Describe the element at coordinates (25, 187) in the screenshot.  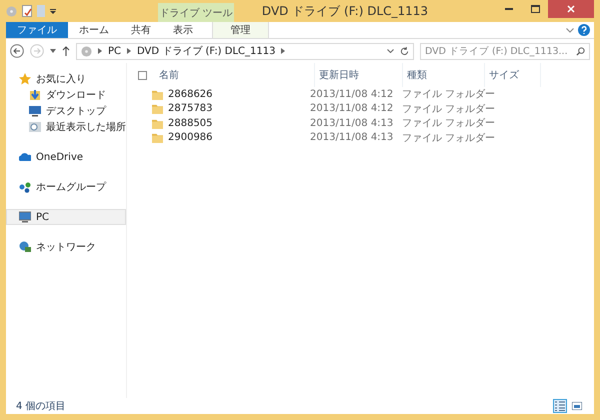
I see `nav-homegroup-icon` at that location.